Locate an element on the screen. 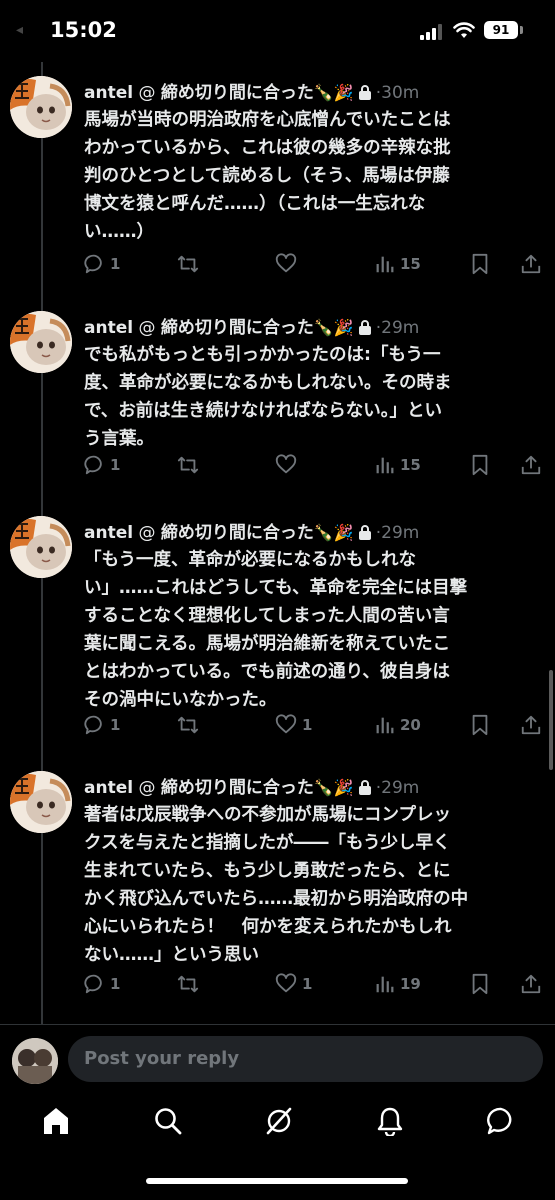  tweet-text-line: クスを与えたと指摘したが――「もう少し早く is located at coordinates (267, 843).